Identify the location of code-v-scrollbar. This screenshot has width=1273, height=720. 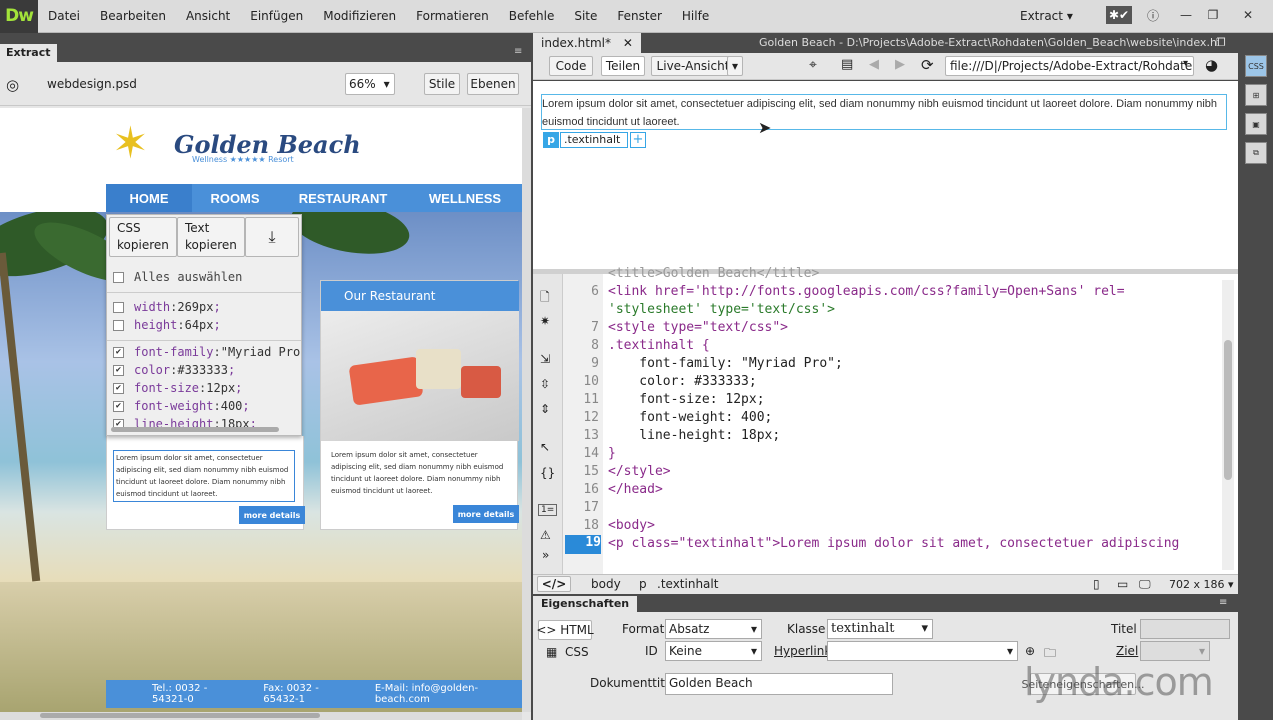
(1228, 425).